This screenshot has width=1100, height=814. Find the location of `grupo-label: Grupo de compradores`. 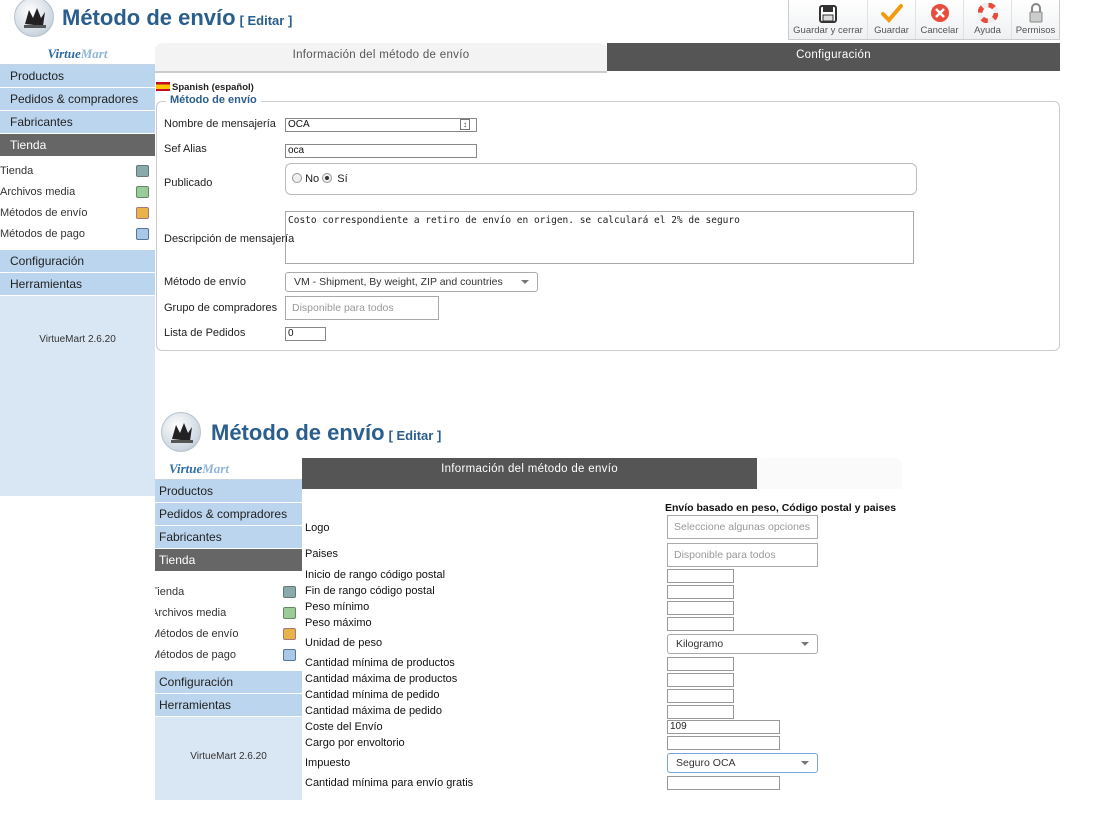

grupo-label: Grupo de compradores is located at coordinates (221, 308).